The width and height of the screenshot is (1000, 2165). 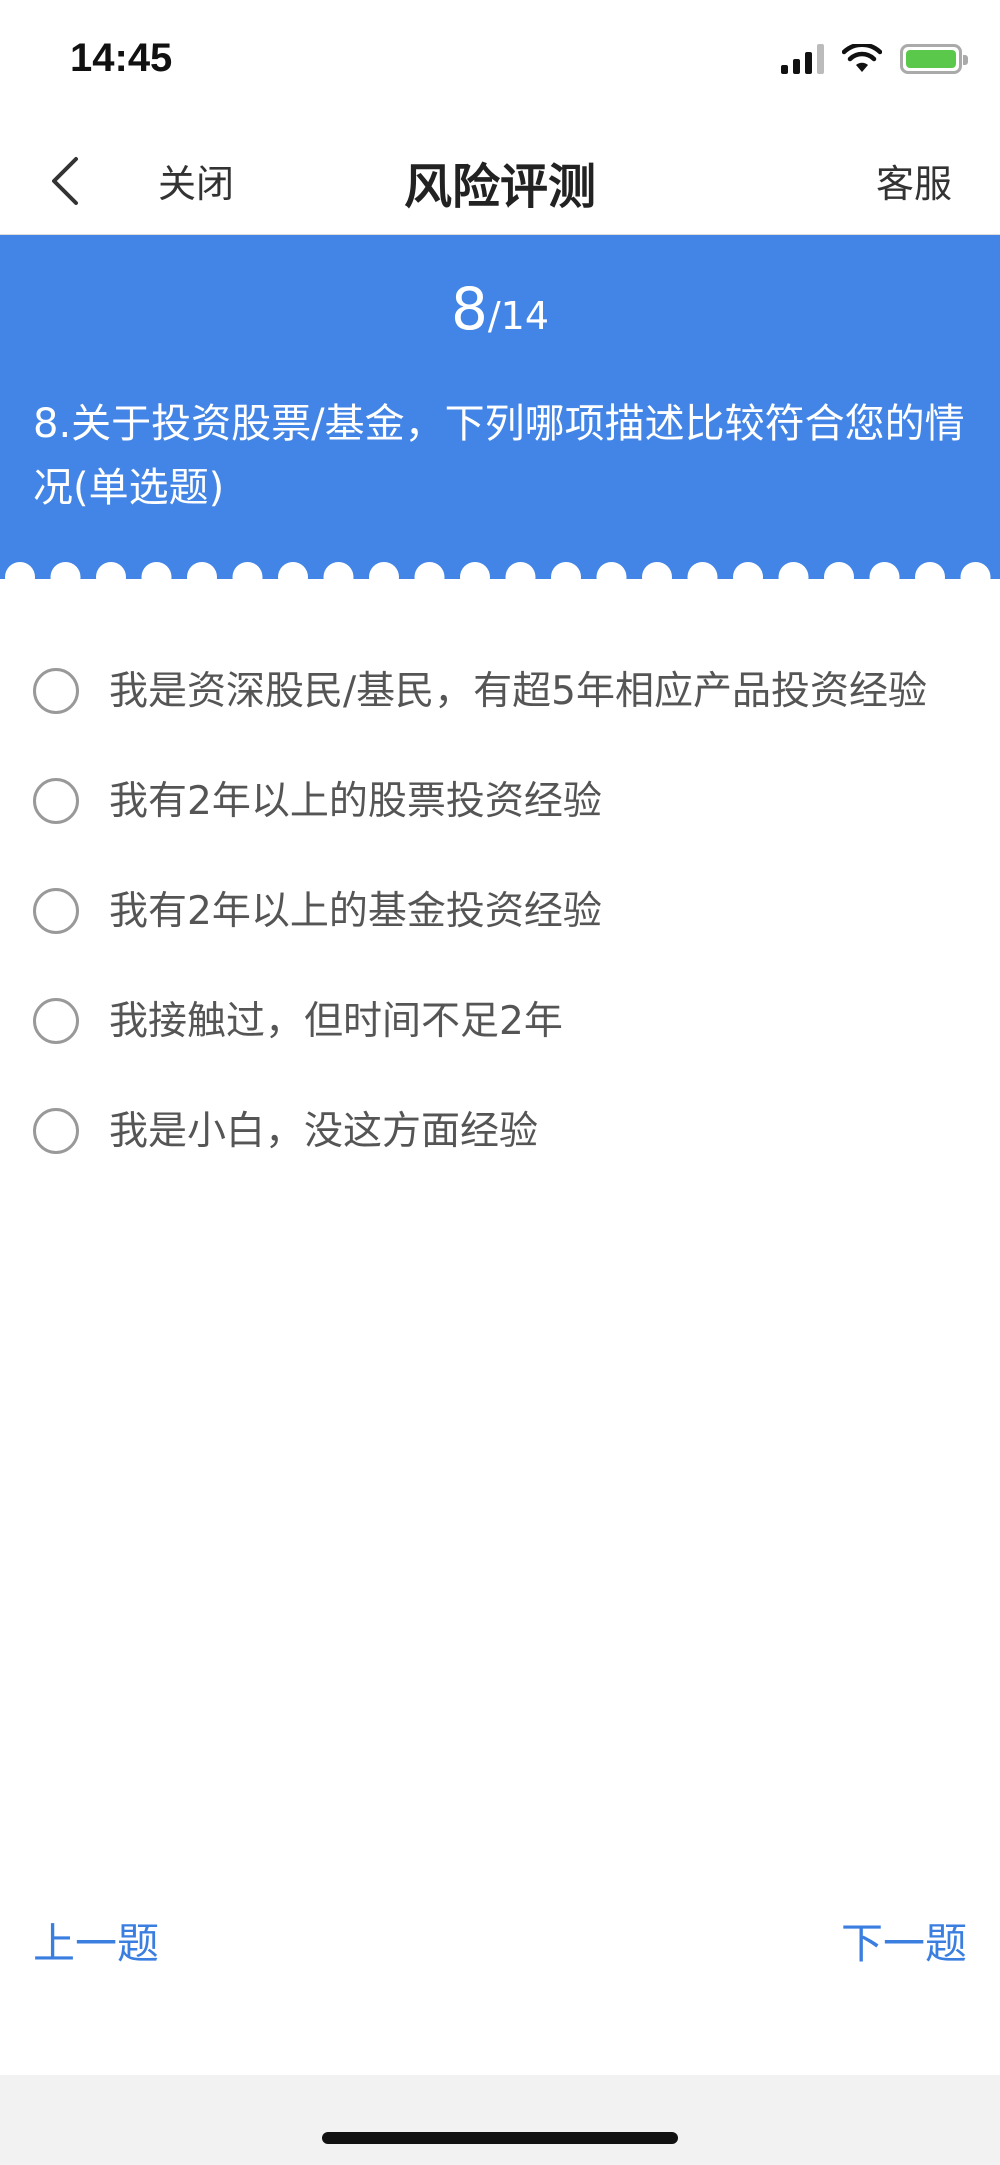 What do you see at coordinates (324, 1131) in the screenshot?
I see `option-label: 我是小白，没这方面经验` at bounding box center [324, 1131].